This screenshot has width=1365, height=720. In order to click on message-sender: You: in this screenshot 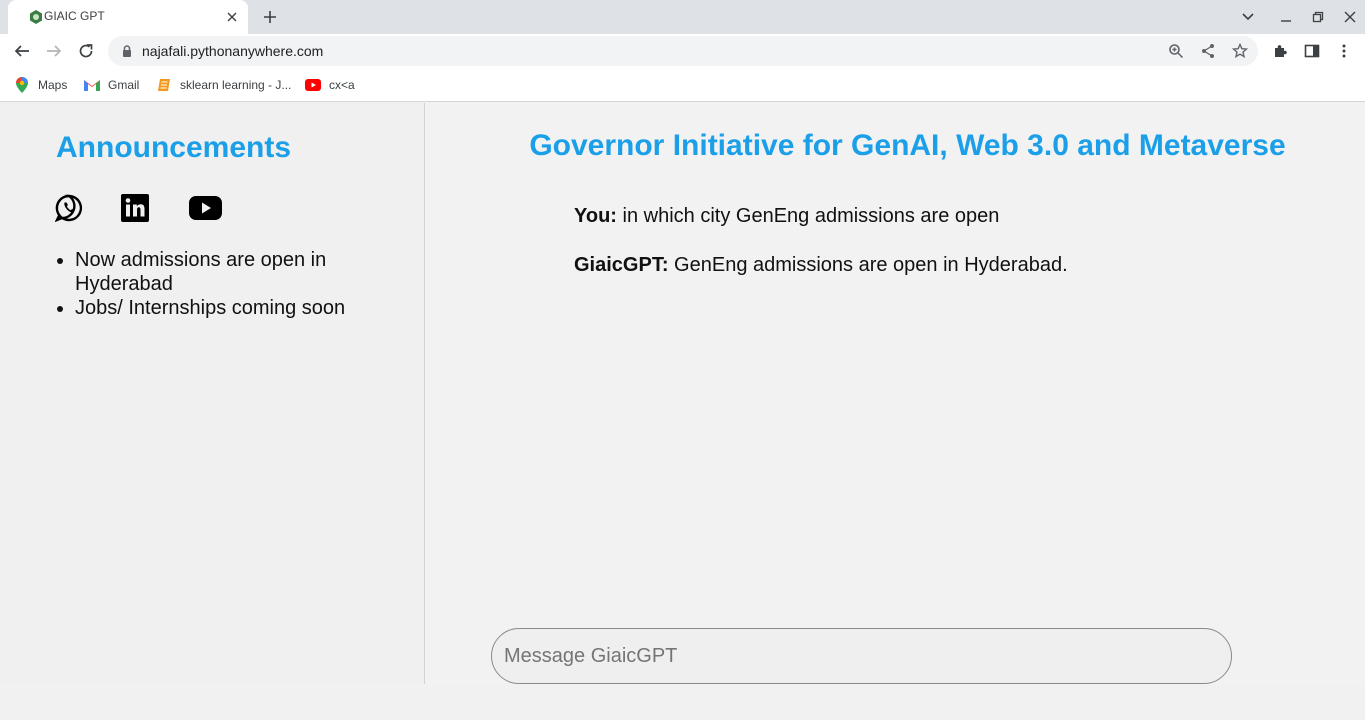, I will do `click(595, 216)`.